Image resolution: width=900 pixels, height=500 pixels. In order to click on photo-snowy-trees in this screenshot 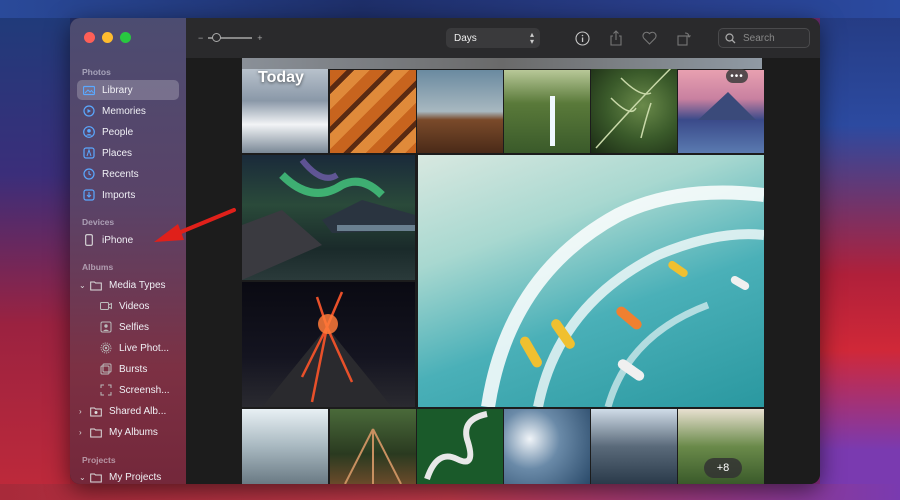, I will do `click(285, 446)`.